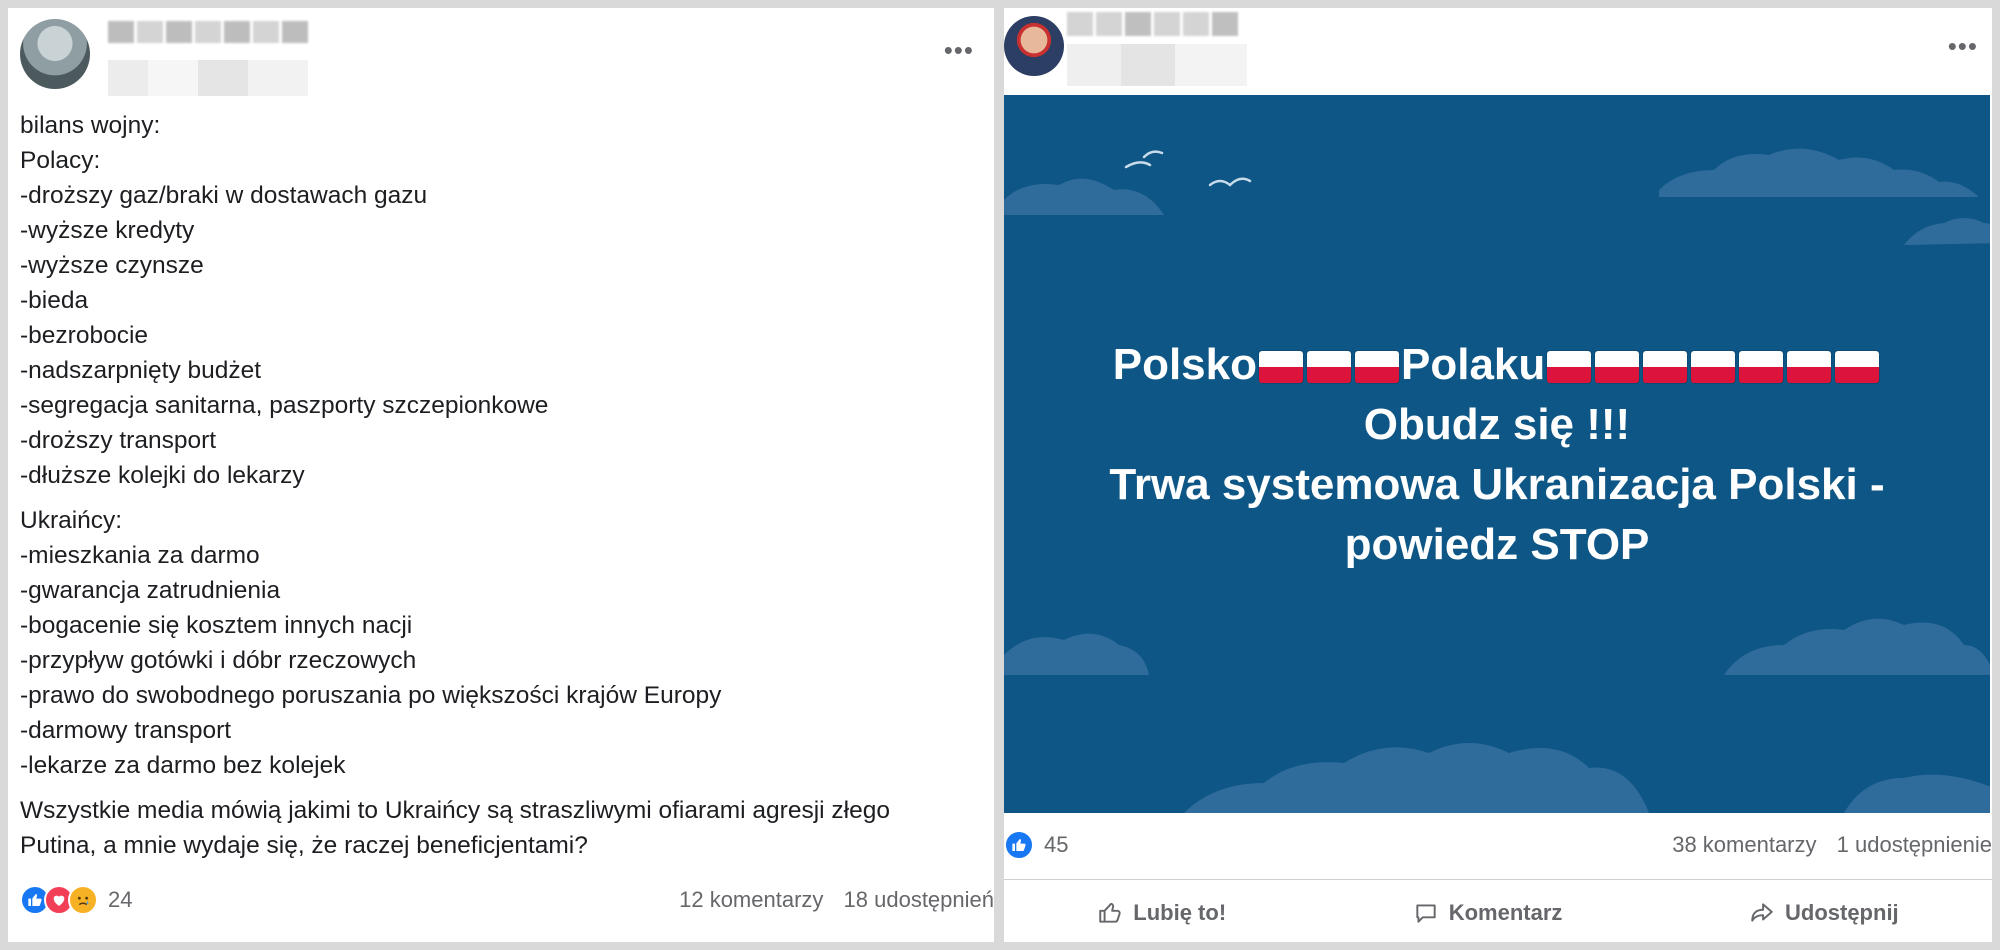 The image size is (2000, 950). What do you see at coordinates (1497, 484) in the screenshot?
I see `image-text-line-3: Trwa systemowa Ukranizacja Polski -` at bounding box center [1497, 484].